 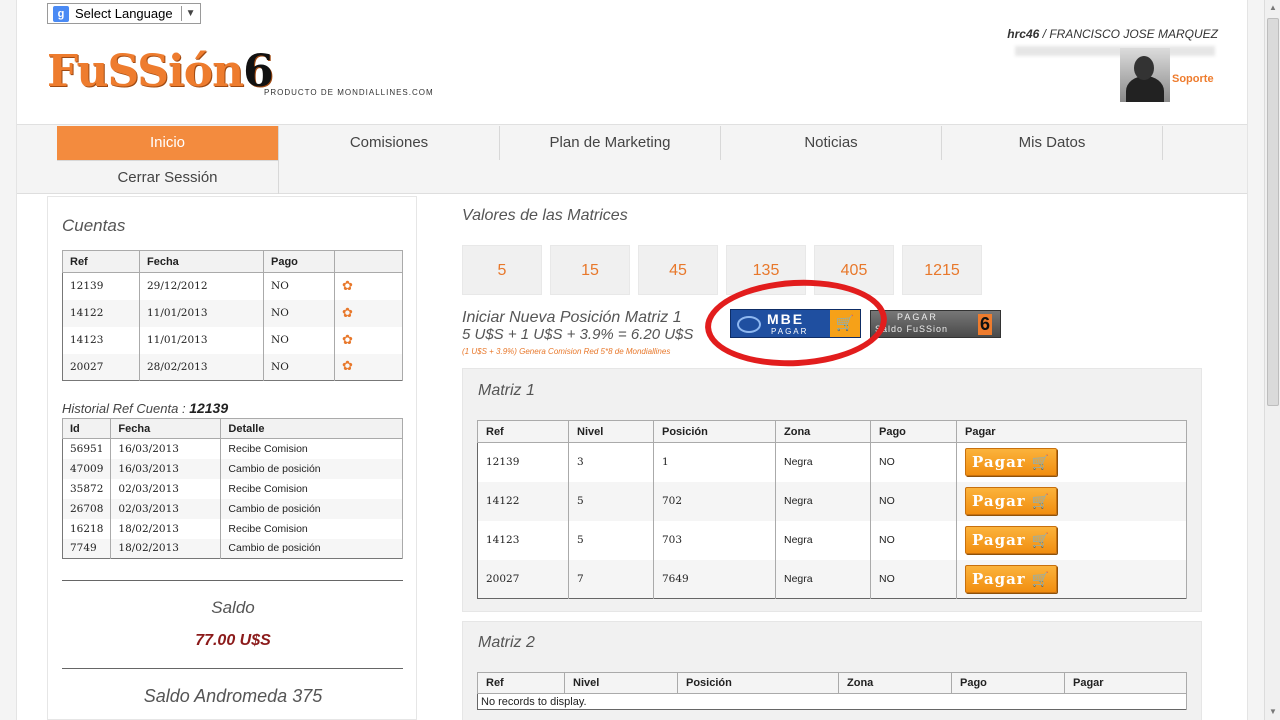 What do you see at coordinates (1133, 34) in the screenshot?
I see `user-fullname: FRANCISCO JOSE MARQUEZ` at bounding box center [1133, 34].